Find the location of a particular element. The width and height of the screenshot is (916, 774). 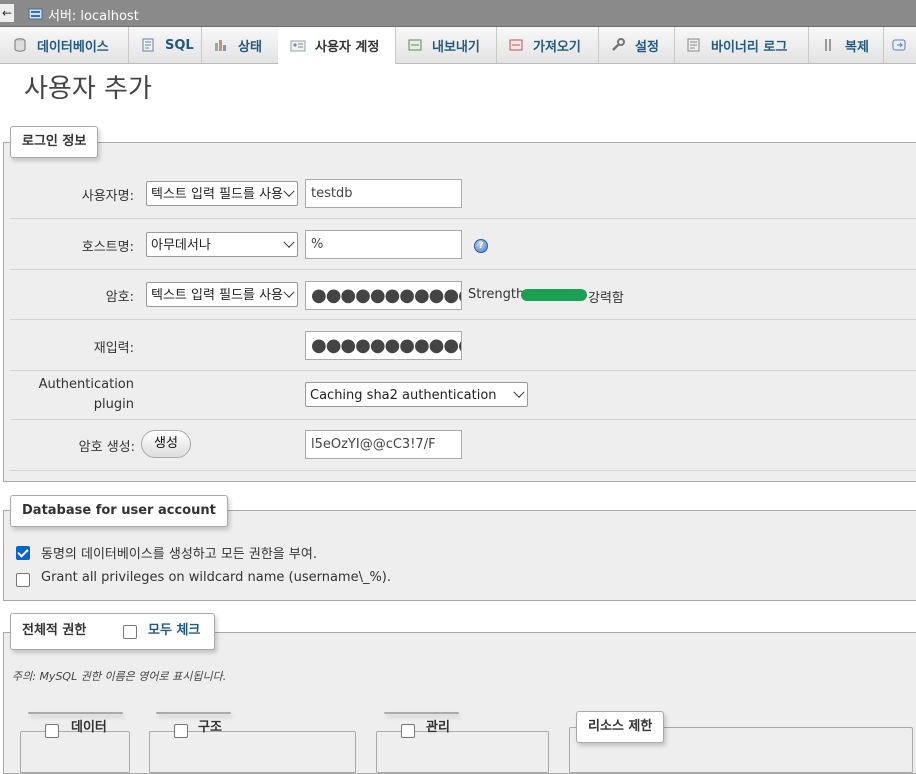

admin-group-legend: 관리 is located at coordinates (421, 725).